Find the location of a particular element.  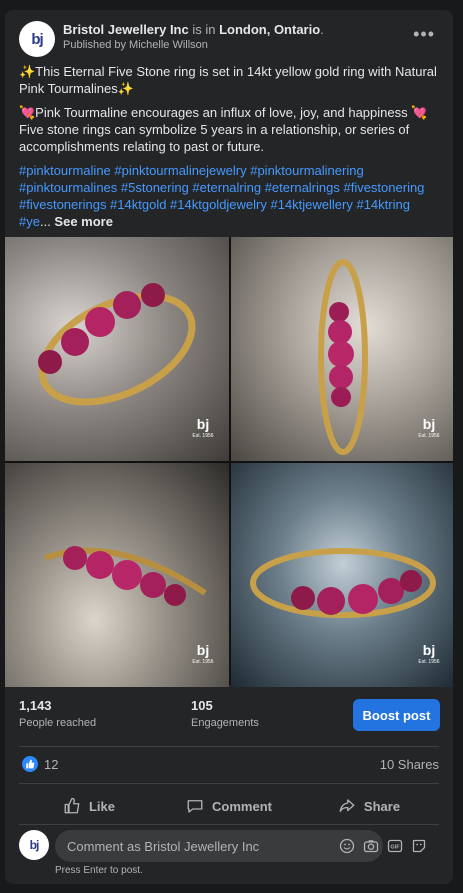

engagements-value: 105 is located at coordinates (202, 705).